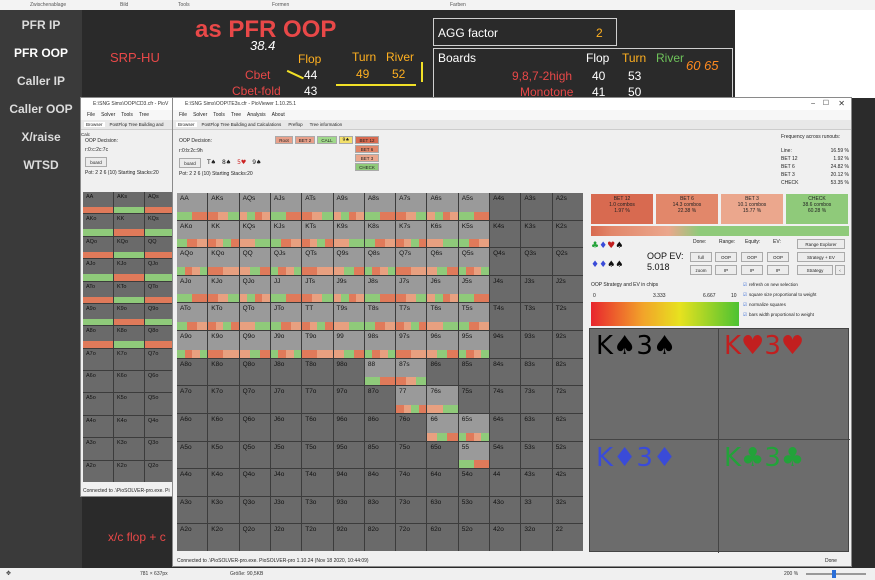  What do you see at coordinates (815, 270) in the screenshot?
I see `strategy-button: Strategy` at bounding box center [815, 270].